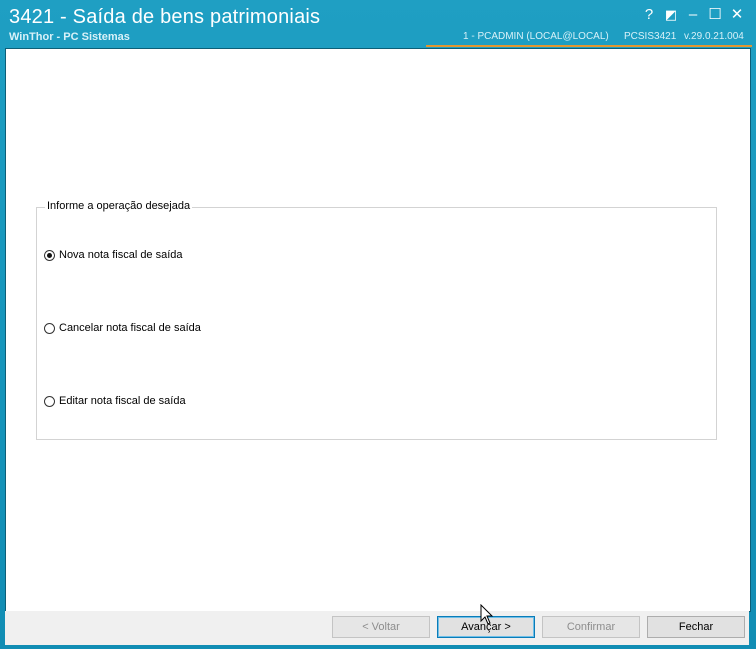 The height and width of the screenshot is (649, 756). I want to click on mouse-cursor-icon, so click(487, 614).